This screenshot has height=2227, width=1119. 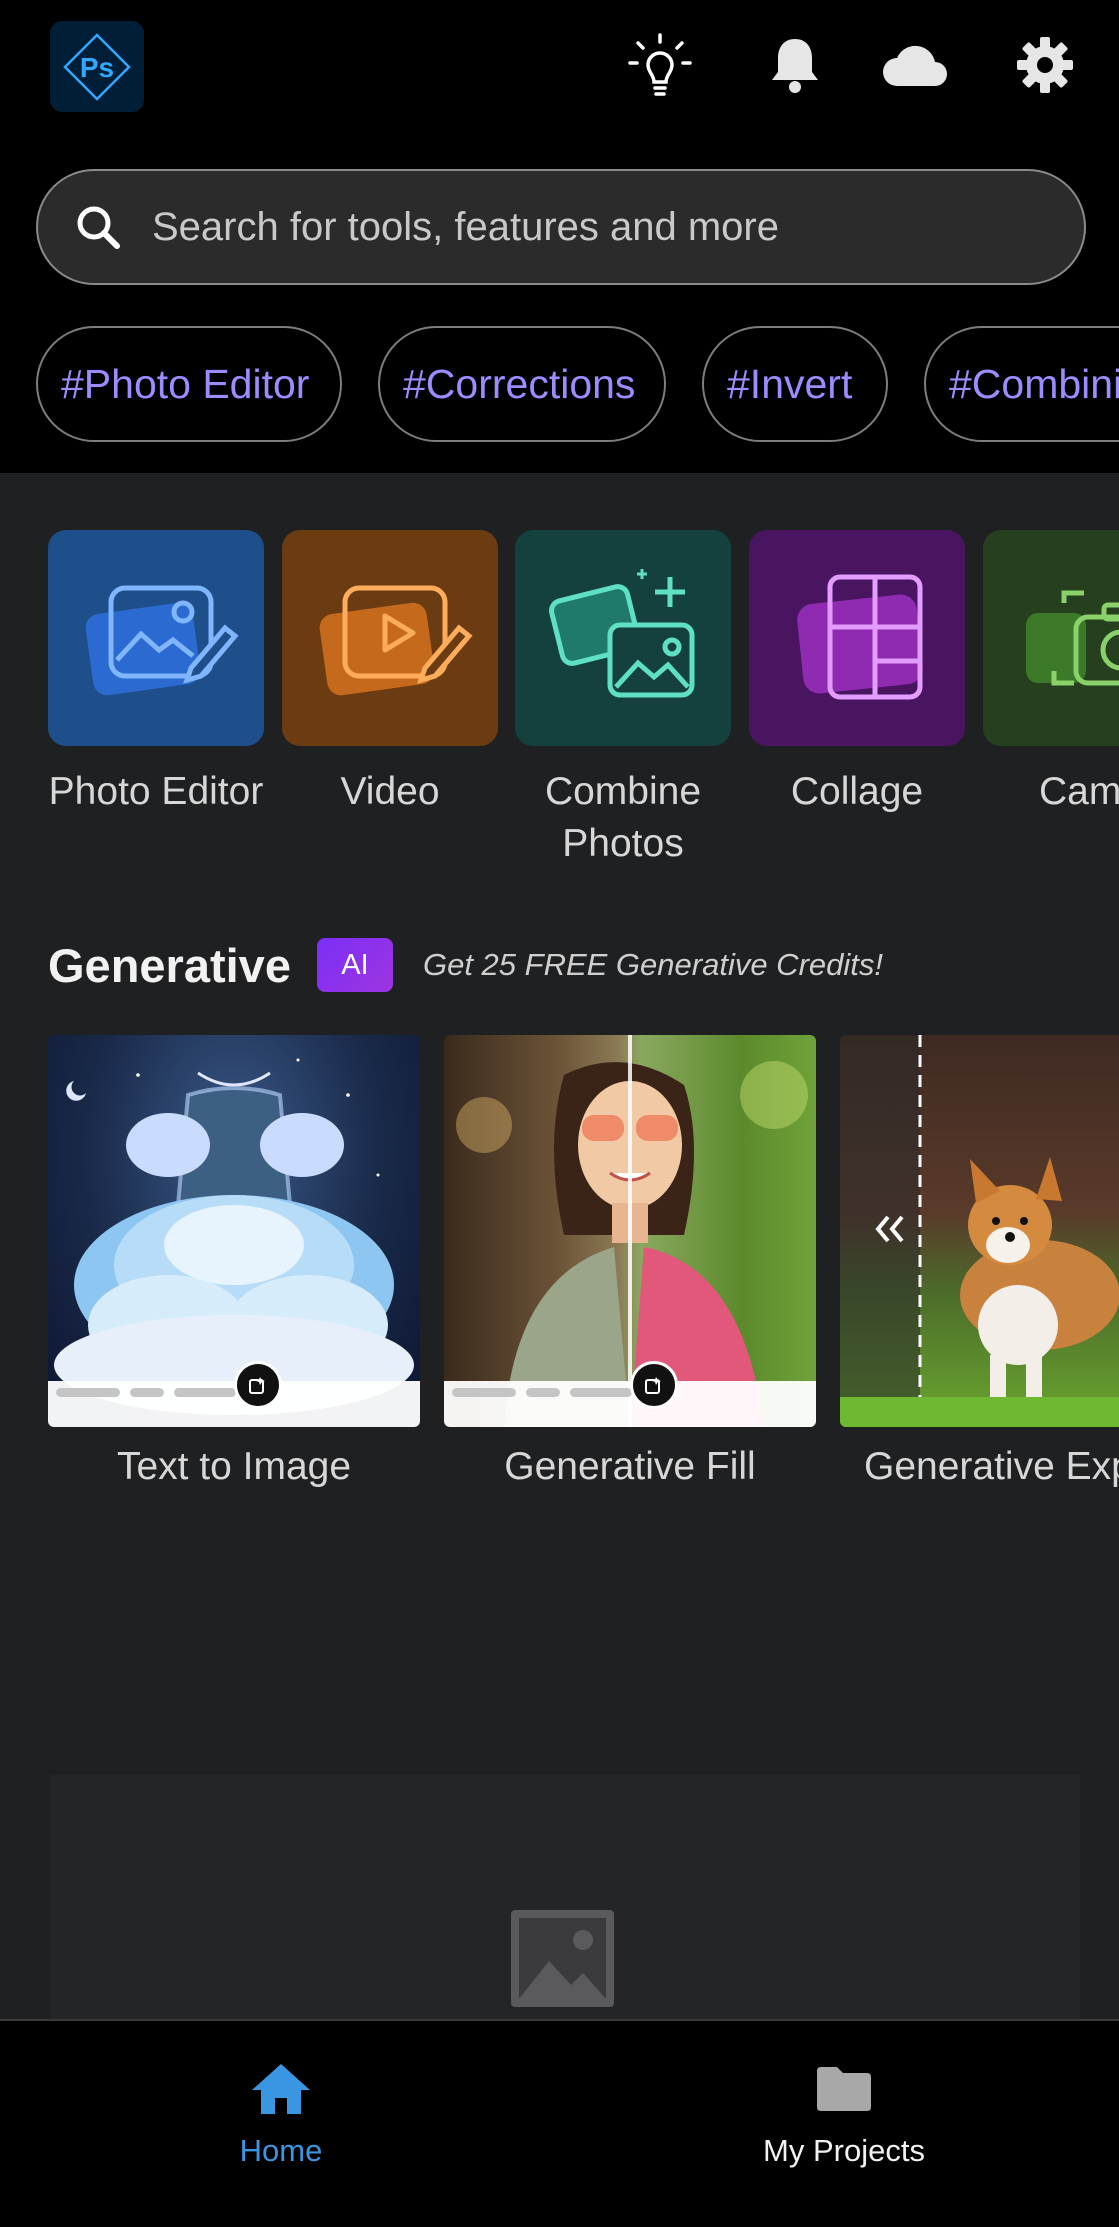 What do you see at coordinates (979, 1231) in the screenshot?
I see `corgi-image` at bounding box center [979, 1231].